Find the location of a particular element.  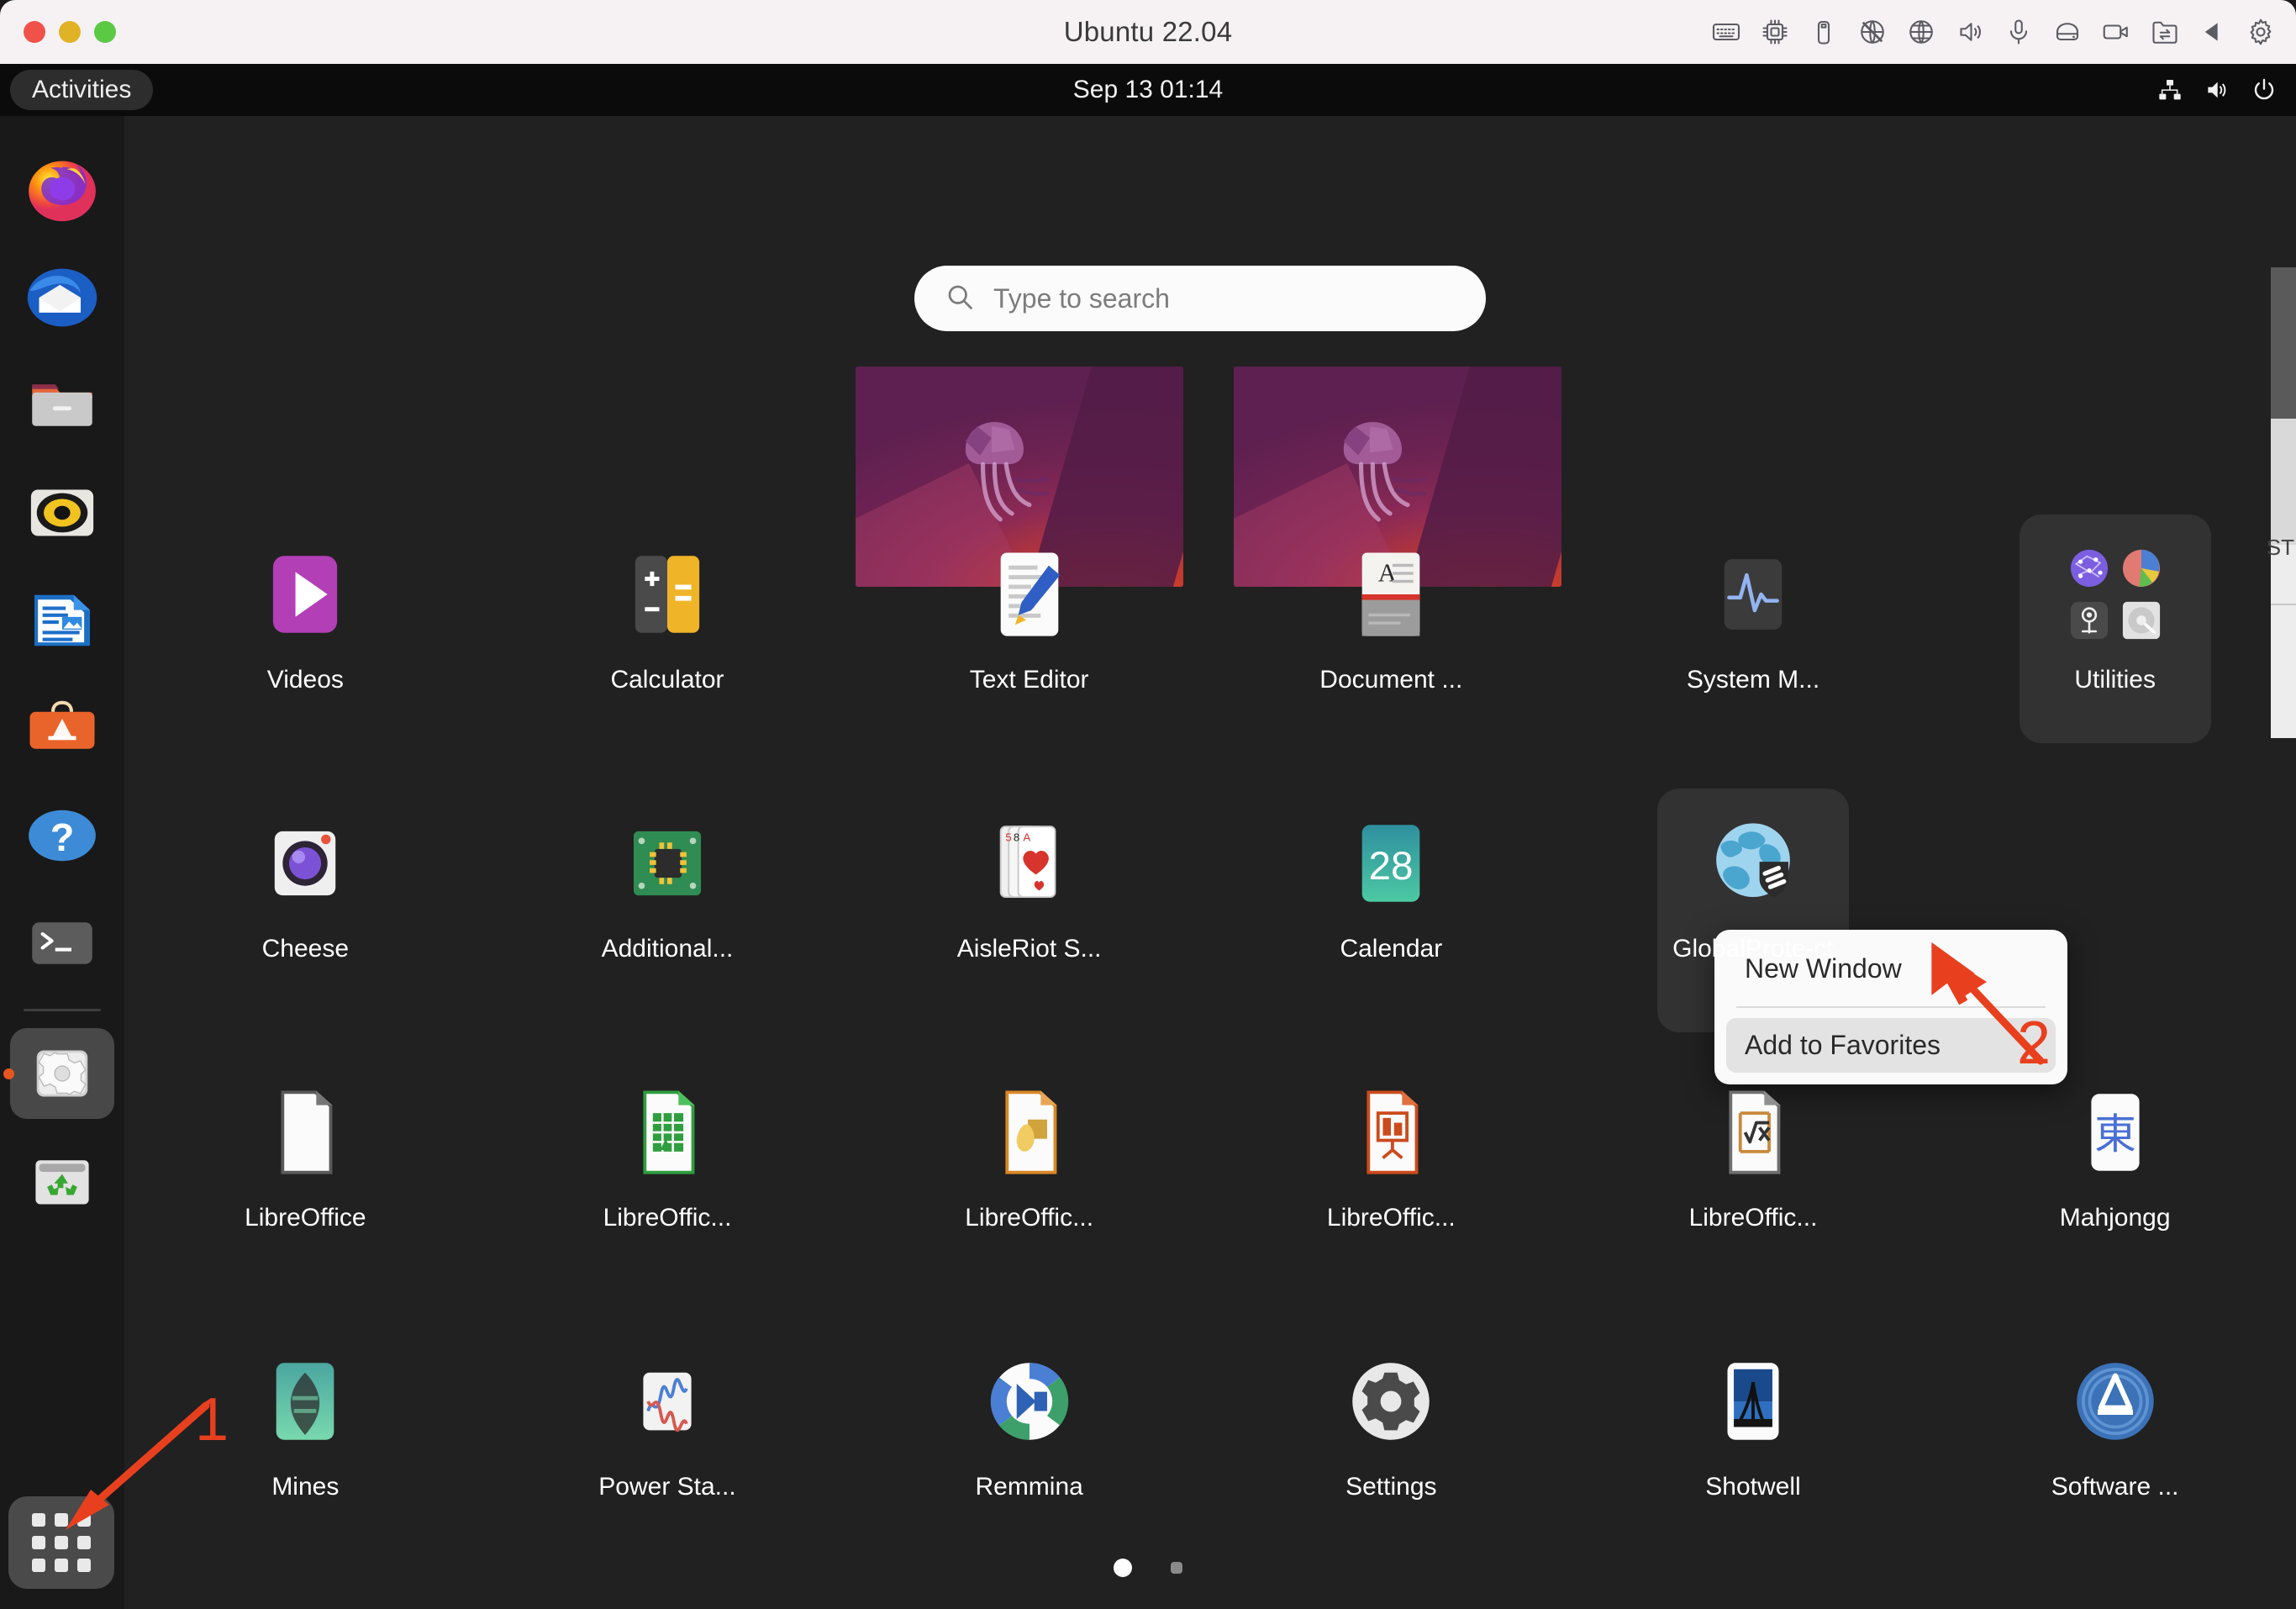

minimize-button is located at coordinates (70, 32).